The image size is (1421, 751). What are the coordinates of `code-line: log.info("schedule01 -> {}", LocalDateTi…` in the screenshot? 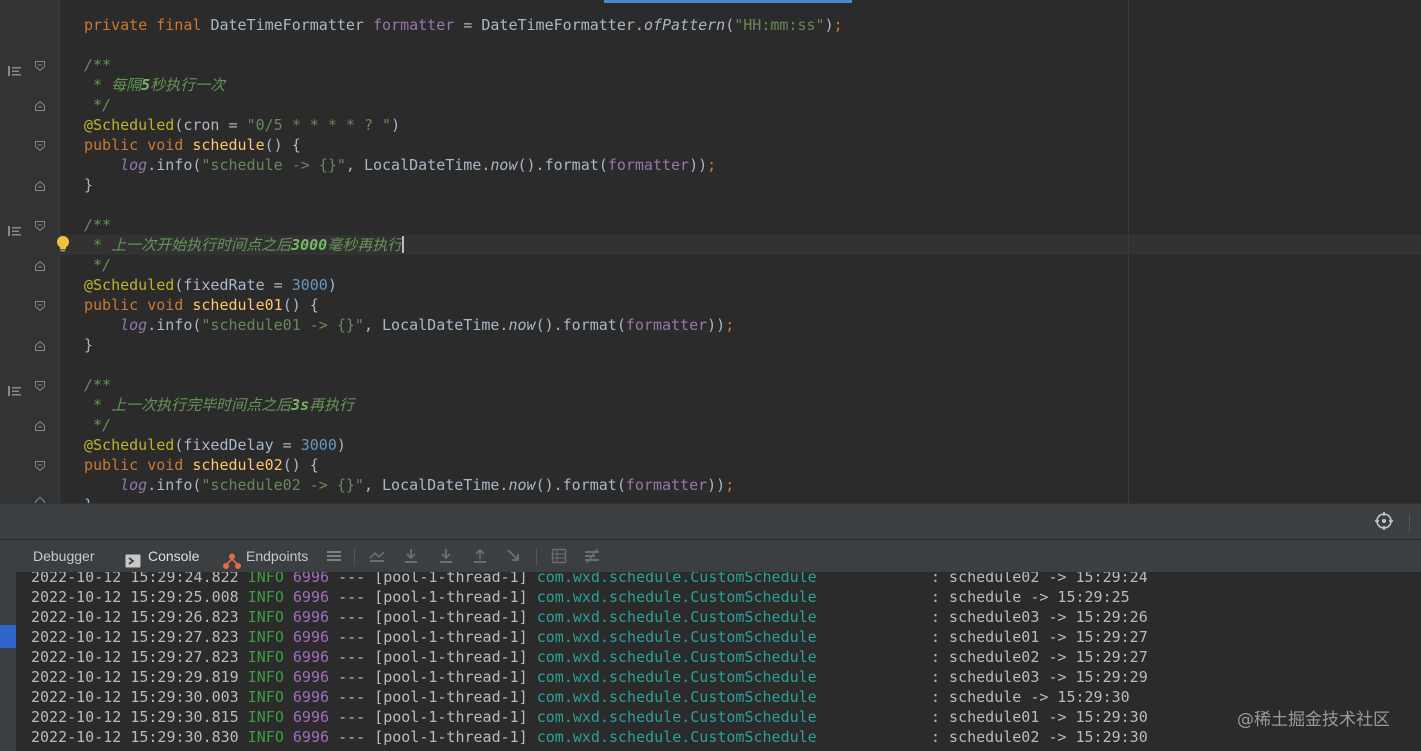 It's located at (463, 325).